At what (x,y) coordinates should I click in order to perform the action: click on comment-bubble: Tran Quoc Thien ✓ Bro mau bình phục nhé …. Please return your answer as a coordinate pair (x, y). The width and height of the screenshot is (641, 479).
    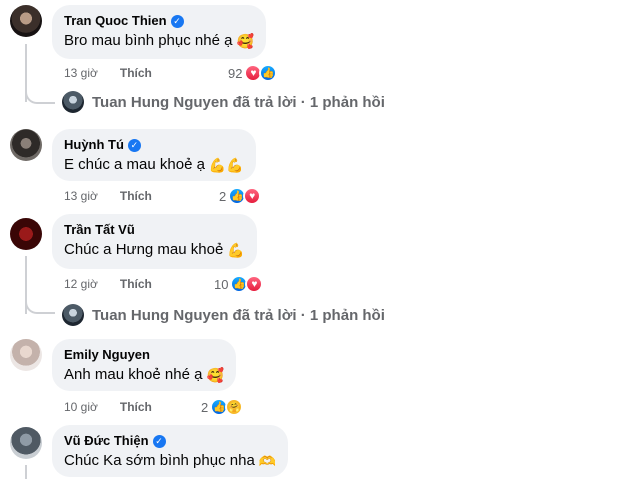
    Looking at the image, I should click on (159, 32).